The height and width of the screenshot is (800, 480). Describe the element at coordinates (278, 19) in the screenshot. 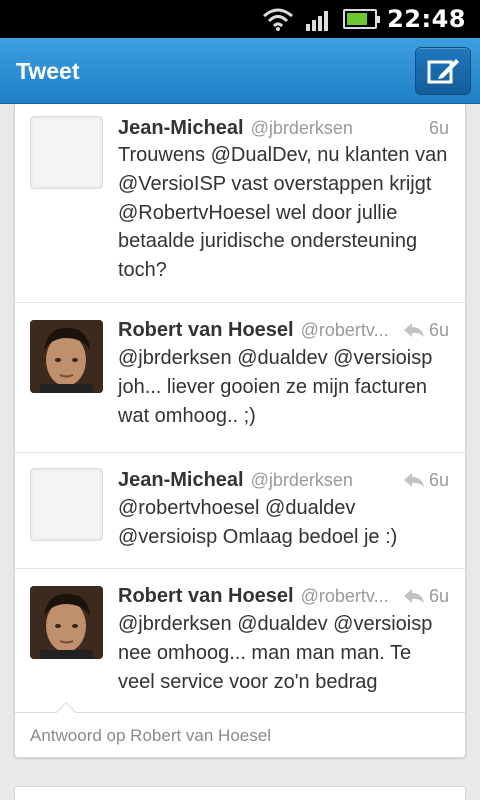

I see `wifi-icon` at that location.